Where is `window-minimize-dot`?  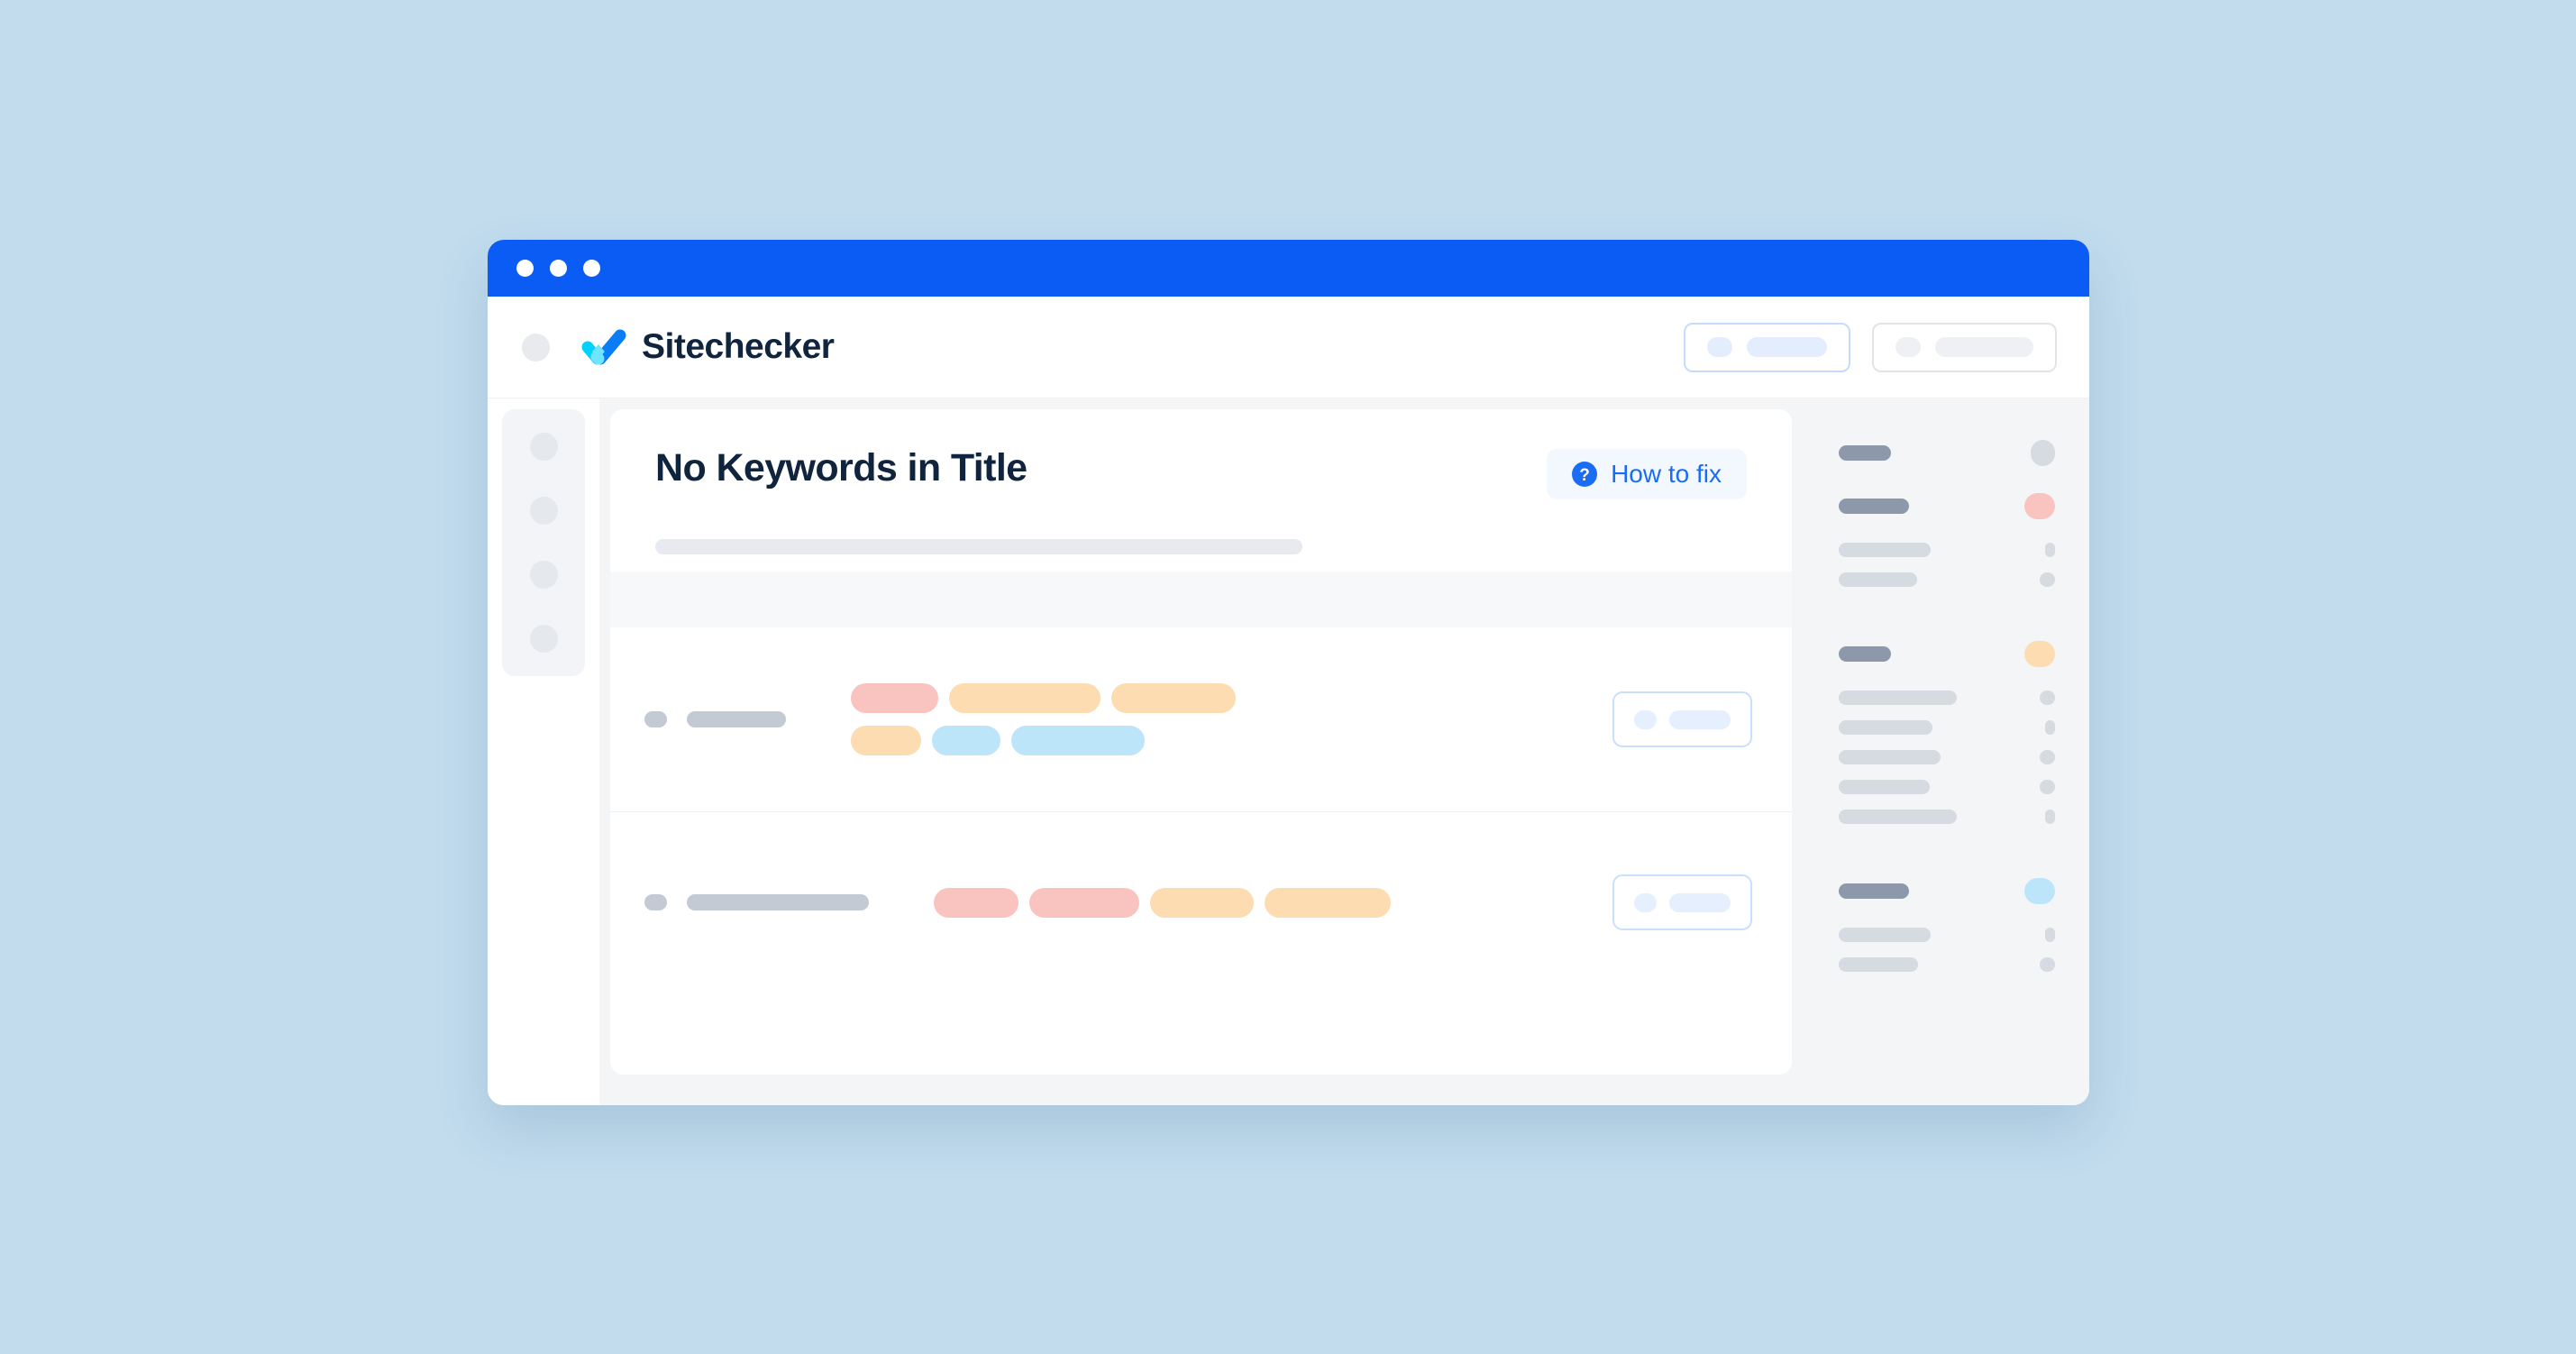
window-minimize-dot is located at coordinates (558, 268).